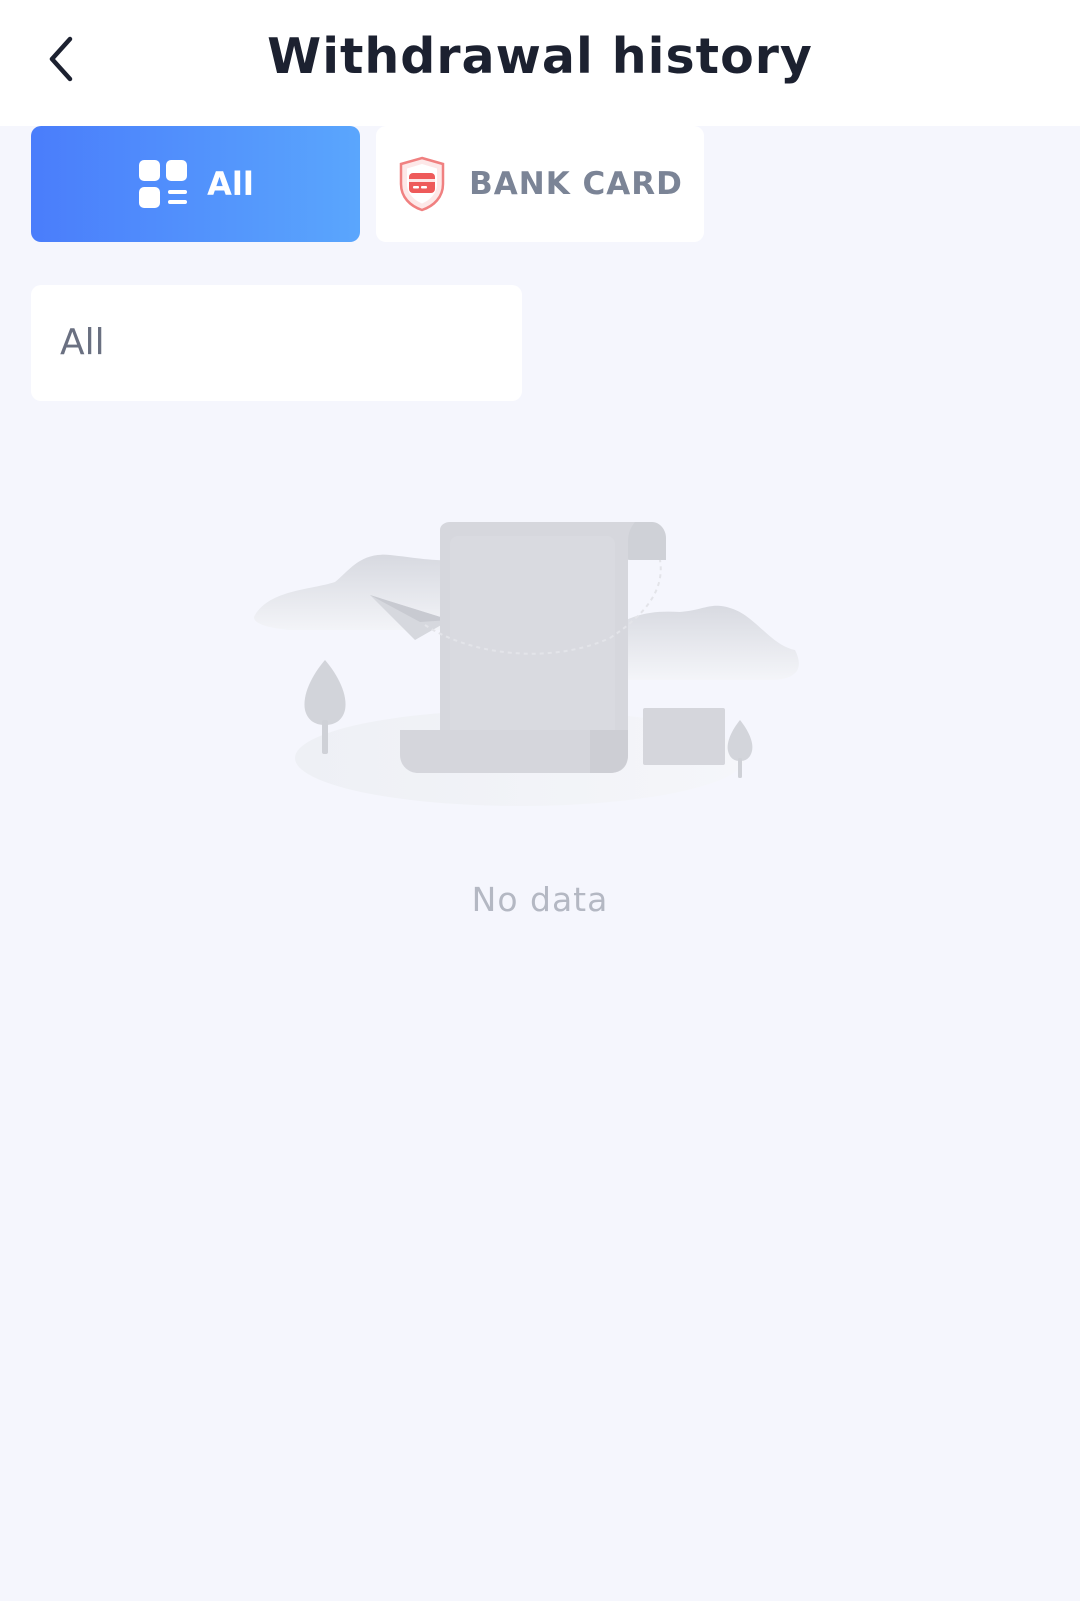  I want to click on tab-bank-card-label: BANK CARD, so click(576, 184).